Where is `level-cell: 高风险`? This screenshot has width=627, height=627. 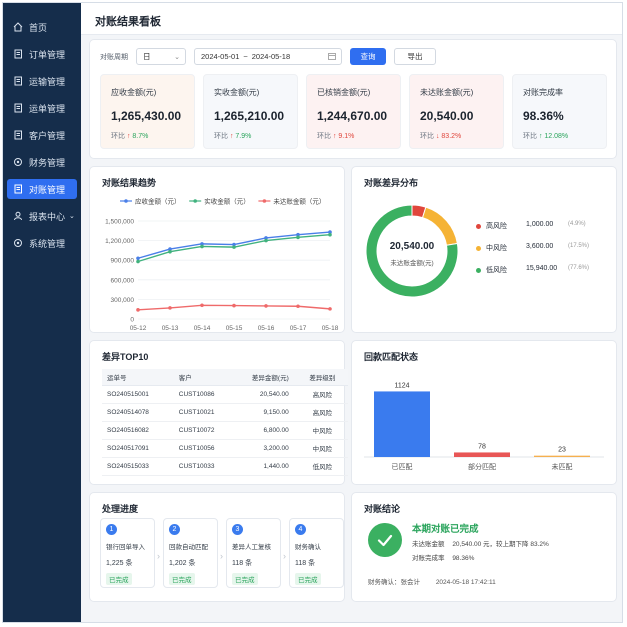
level-cell: 高风险 is located at coordinates (322, 412).